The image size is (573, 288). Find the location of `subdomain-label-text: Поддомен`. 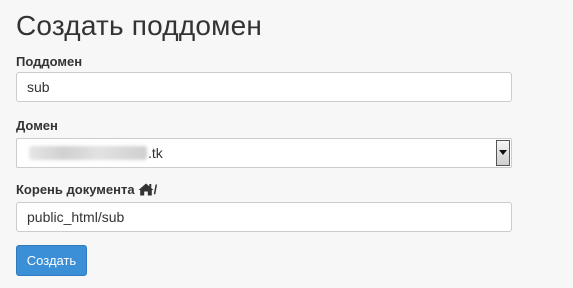

subdomain-label-text: Поддомен is located at coordinates (49, 61).